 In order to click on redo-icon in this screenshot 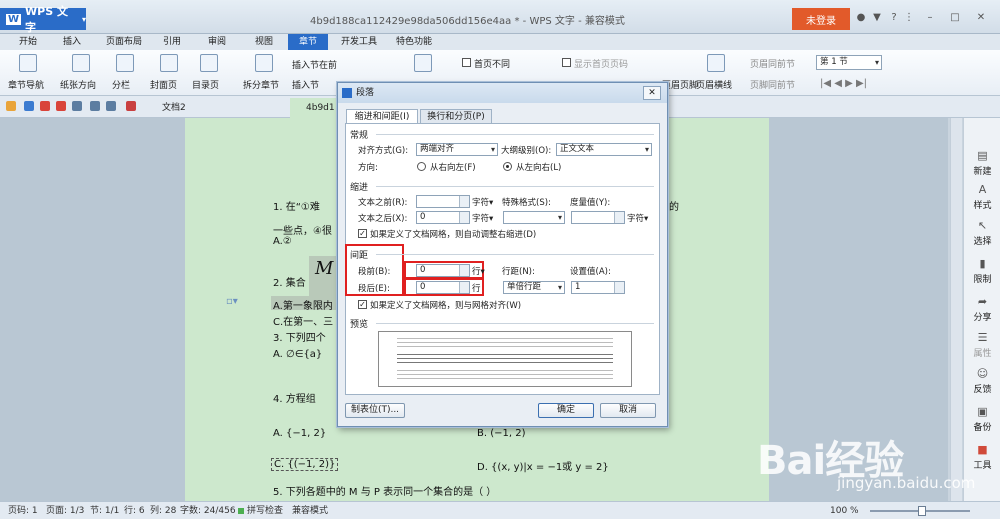, I will do `click(111, 106)`.